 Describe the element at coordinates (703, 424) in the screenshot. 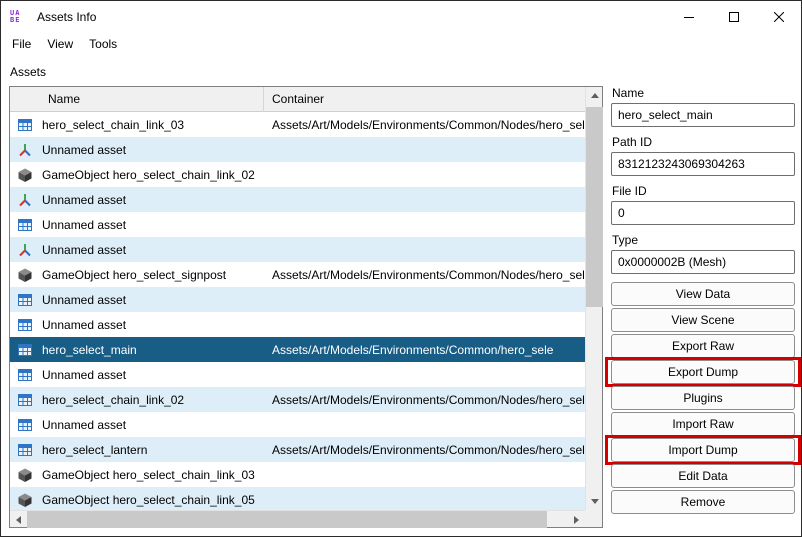

I see `import-raw-button: Import Raw` at that location.